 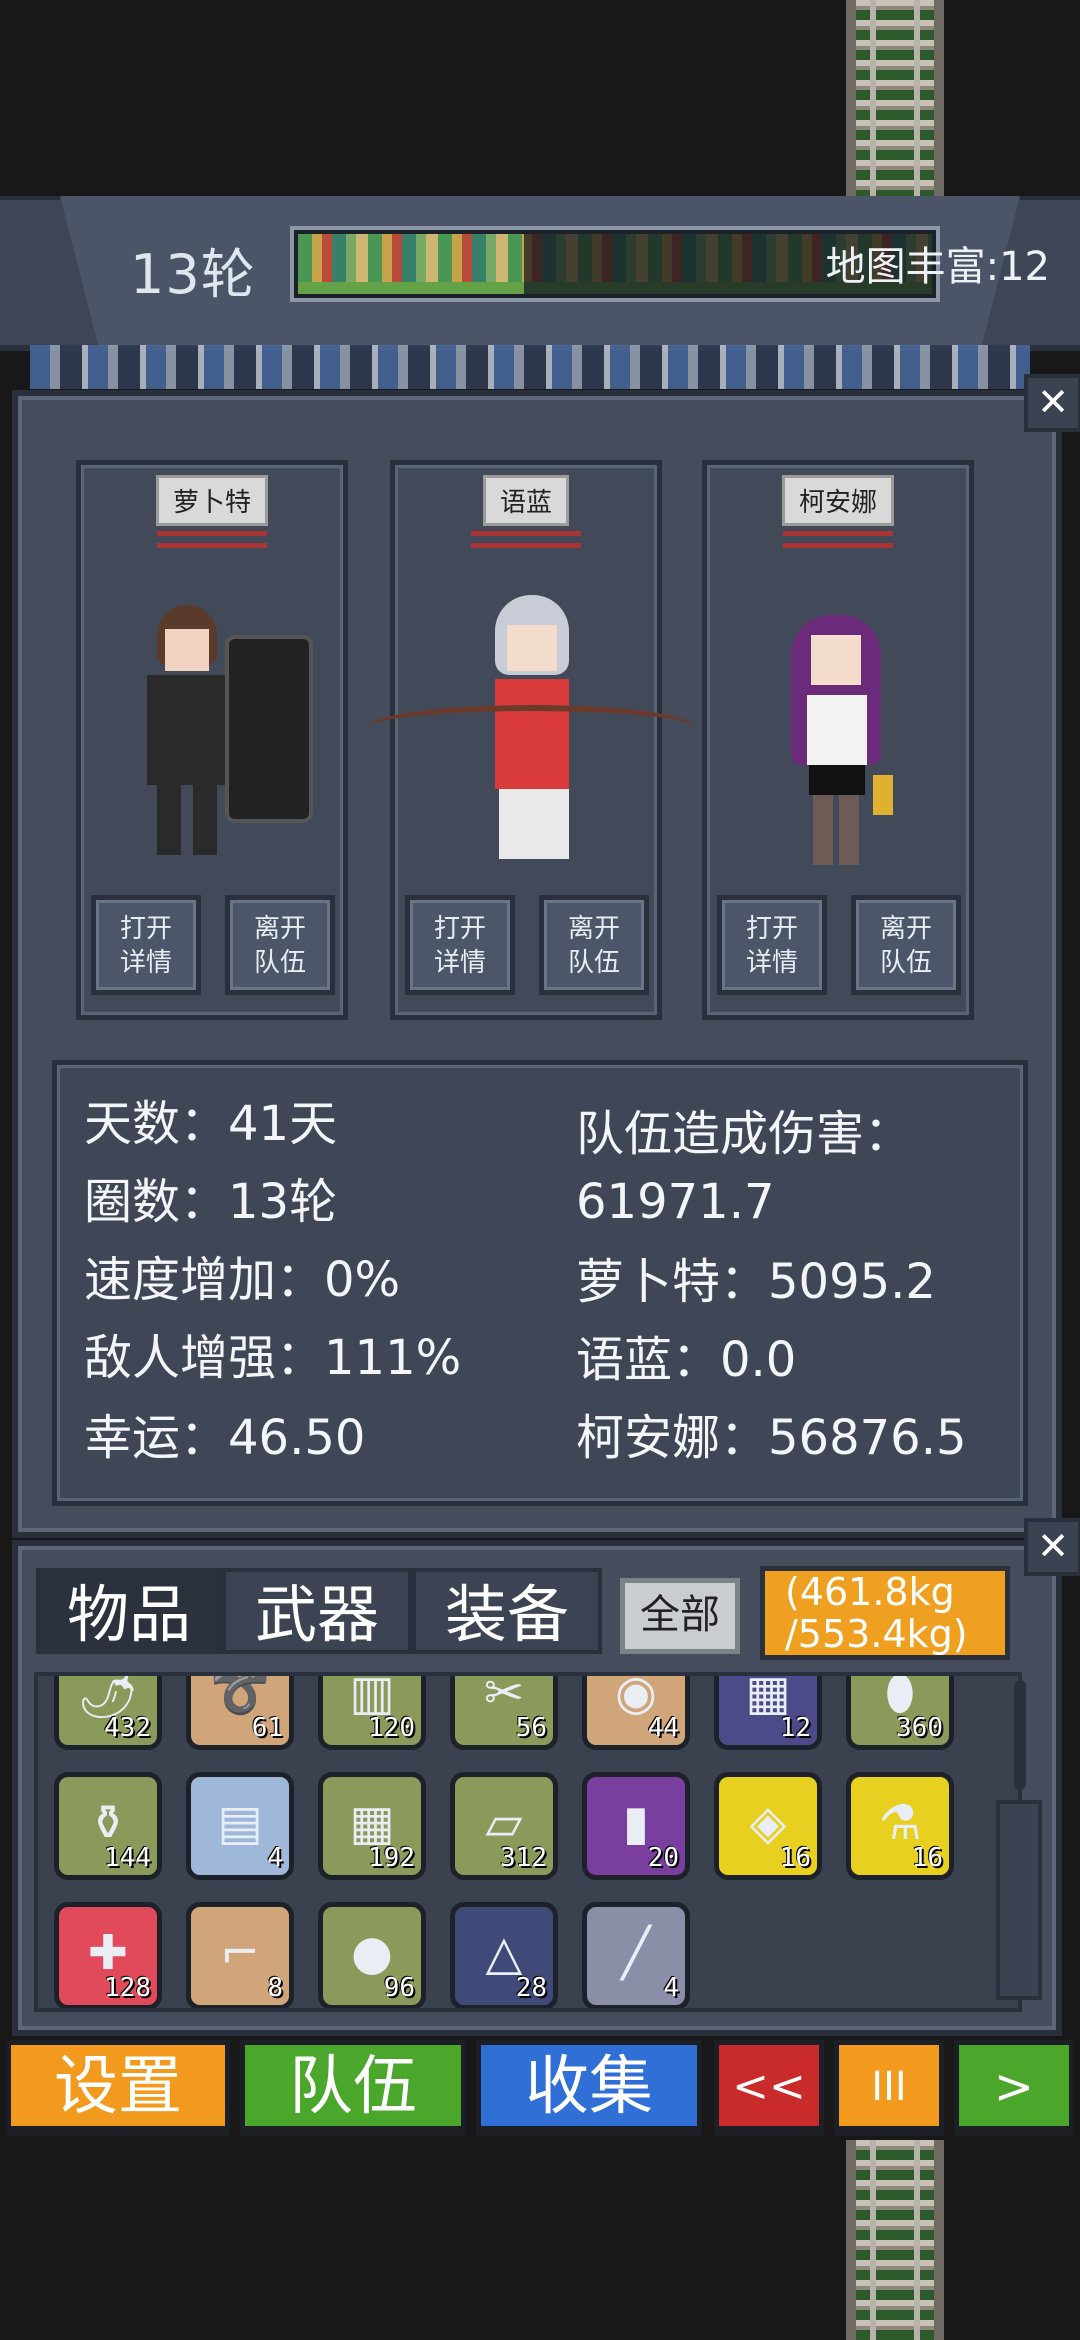 What do you see at coordinates (1019, 1900) in the screenshot?
I see `scroll-handle` at bounding box center [1019, 1900].